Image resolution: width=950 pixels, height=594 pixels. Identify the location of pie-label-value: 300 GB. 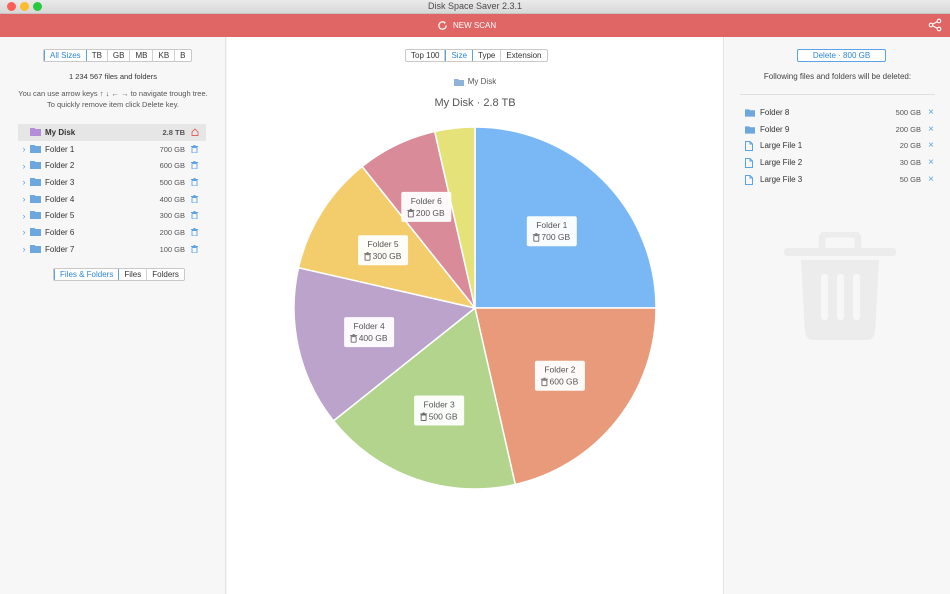
(387, 256).